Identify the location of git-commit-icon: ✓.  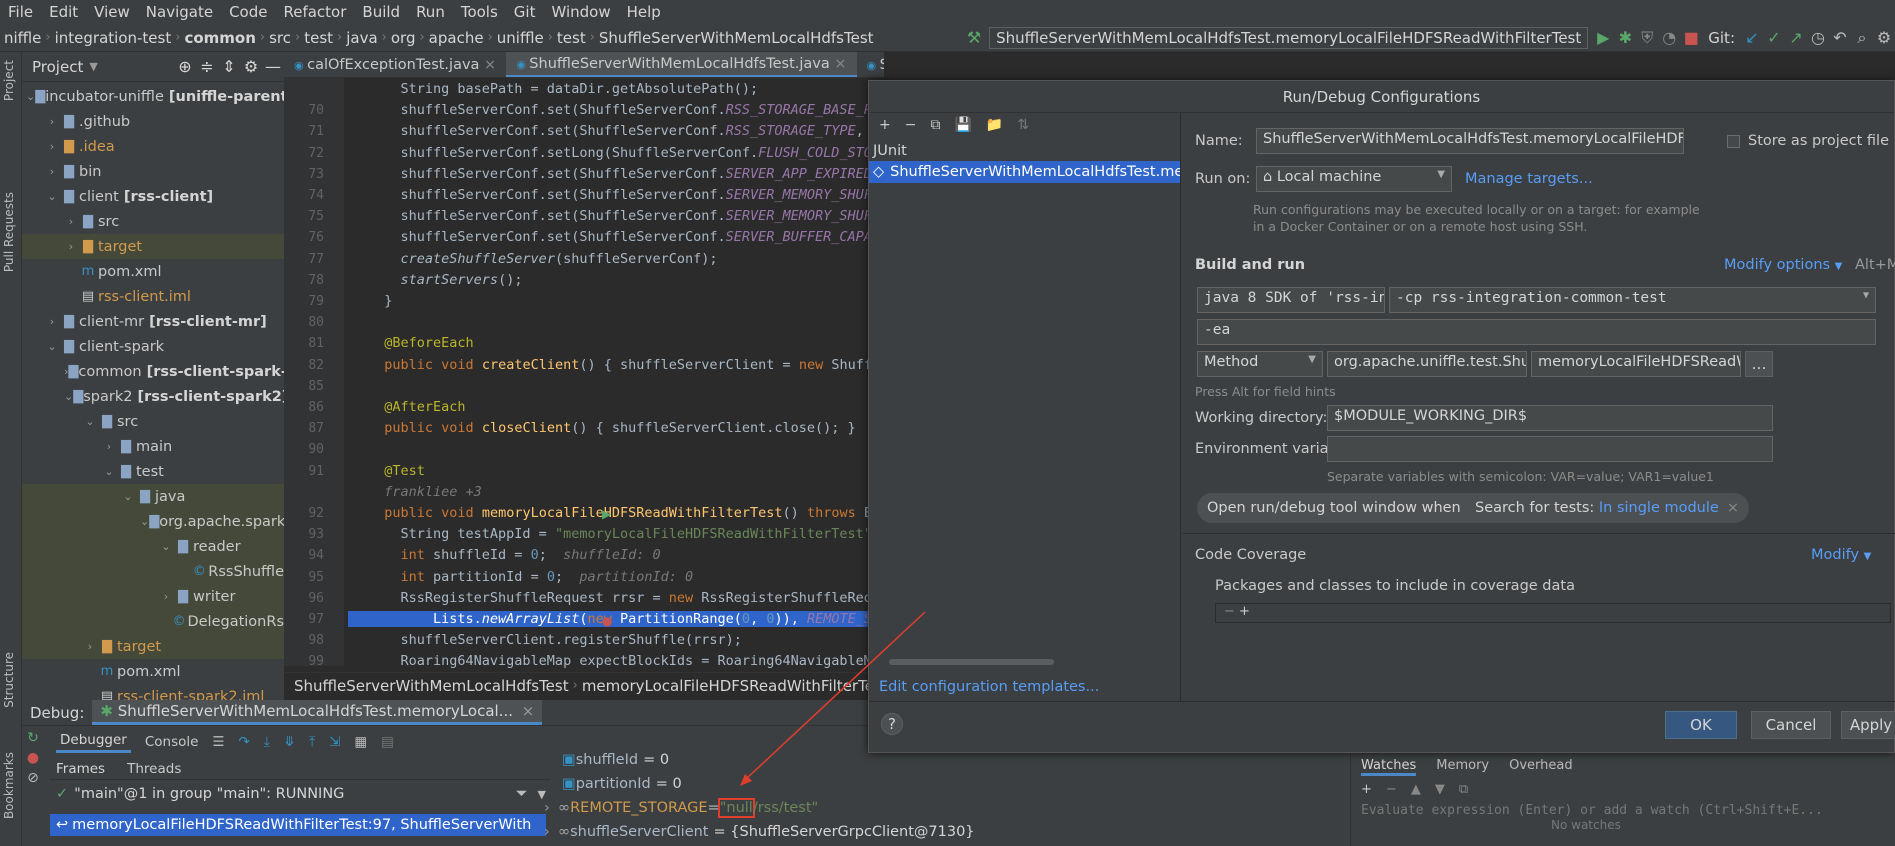
(1774, 37).